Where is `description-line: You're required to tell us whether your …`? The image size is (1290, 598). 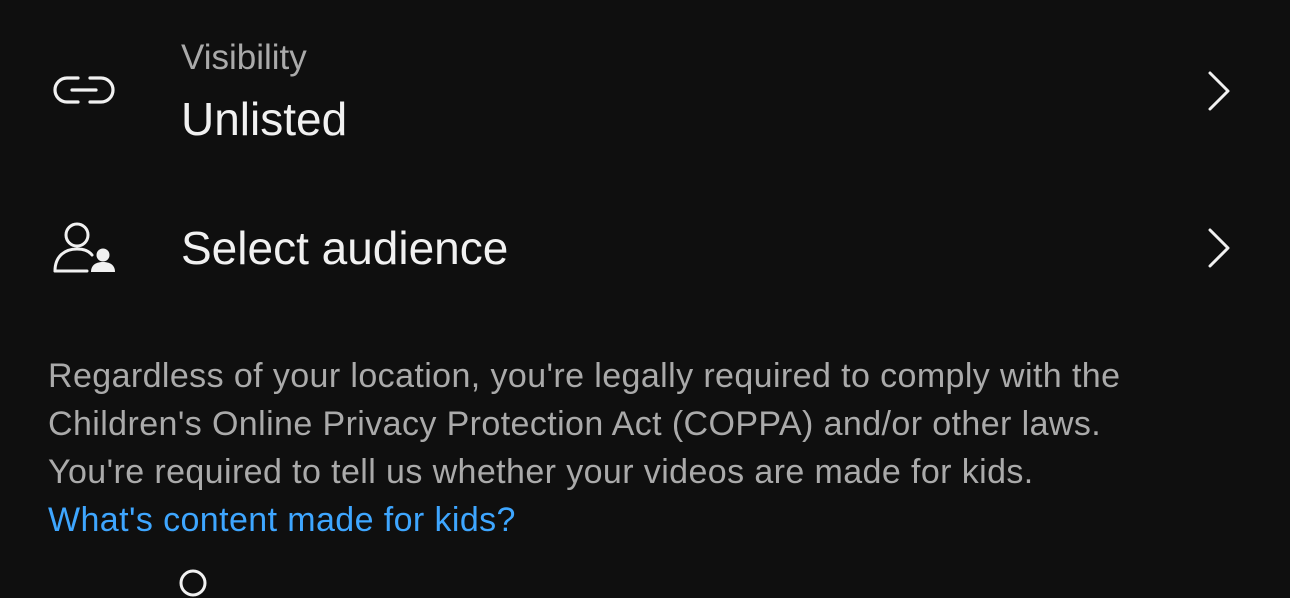
description-line: You're required to tell us whether your … is located at coordinates (541, 472).